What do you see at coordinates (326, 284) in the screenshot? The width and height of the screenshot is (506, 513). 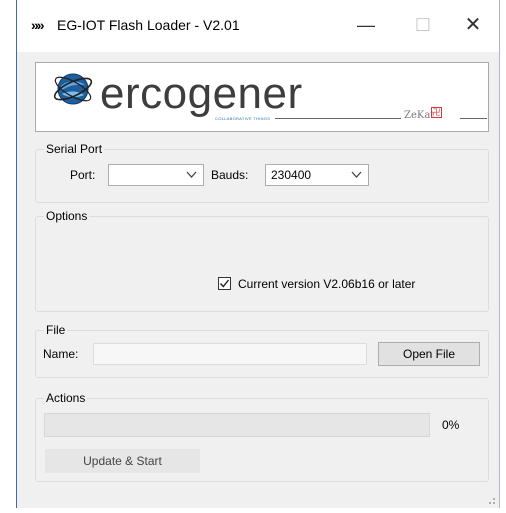 I see `current-version-label: Current version V2.06b16 or later` at bounding box center [326, 284].